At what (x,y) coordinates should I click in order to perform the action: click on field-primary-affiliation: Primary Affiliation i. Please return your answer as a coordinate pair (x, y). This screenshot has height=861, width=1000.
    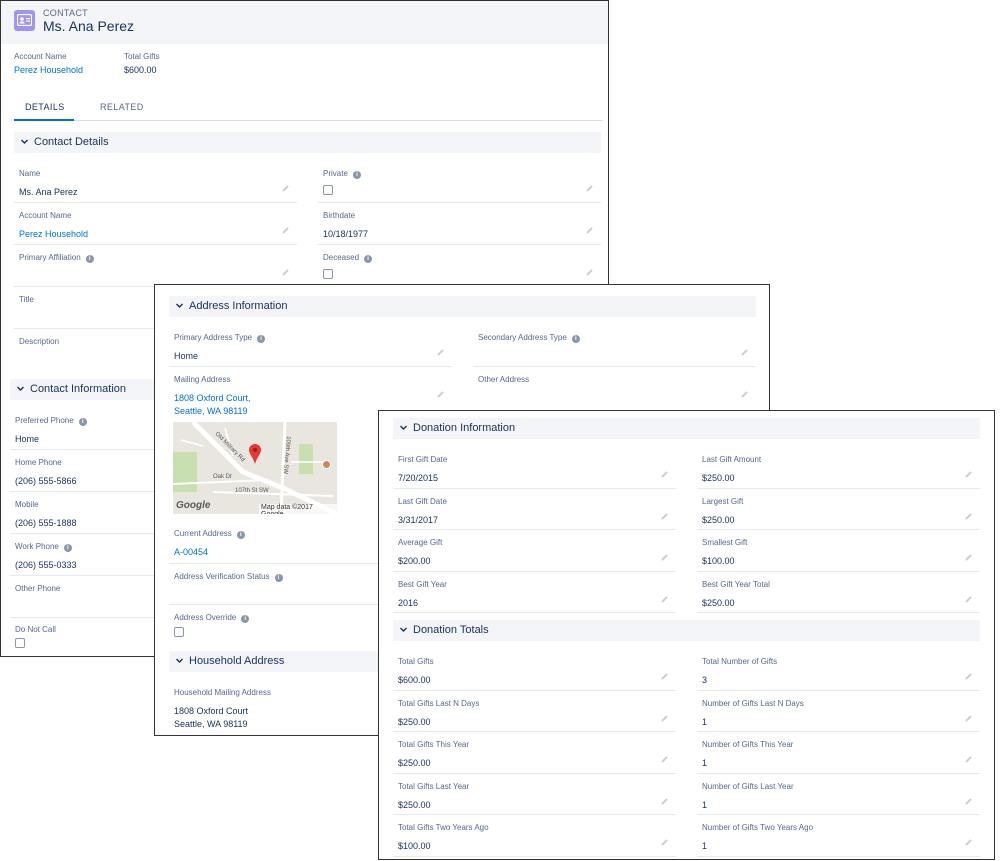
    Looking at the image, I should click on (155, 266).